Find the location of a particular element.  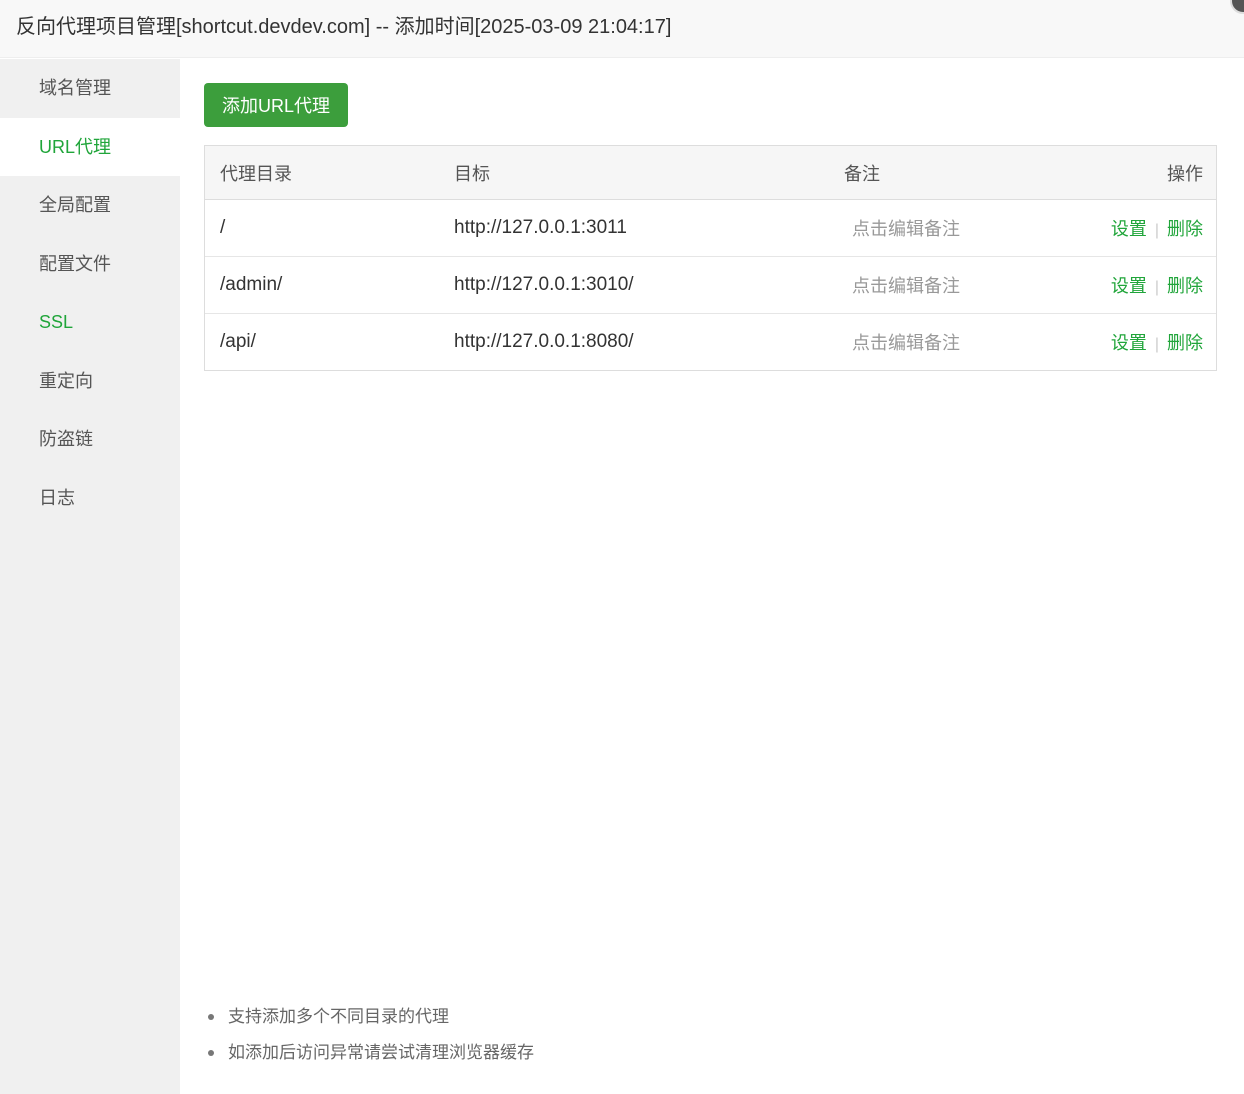

tip-text: 如添加后访问异常请尝试清理浏览器缓存 is located at coordinates (381, 1052).